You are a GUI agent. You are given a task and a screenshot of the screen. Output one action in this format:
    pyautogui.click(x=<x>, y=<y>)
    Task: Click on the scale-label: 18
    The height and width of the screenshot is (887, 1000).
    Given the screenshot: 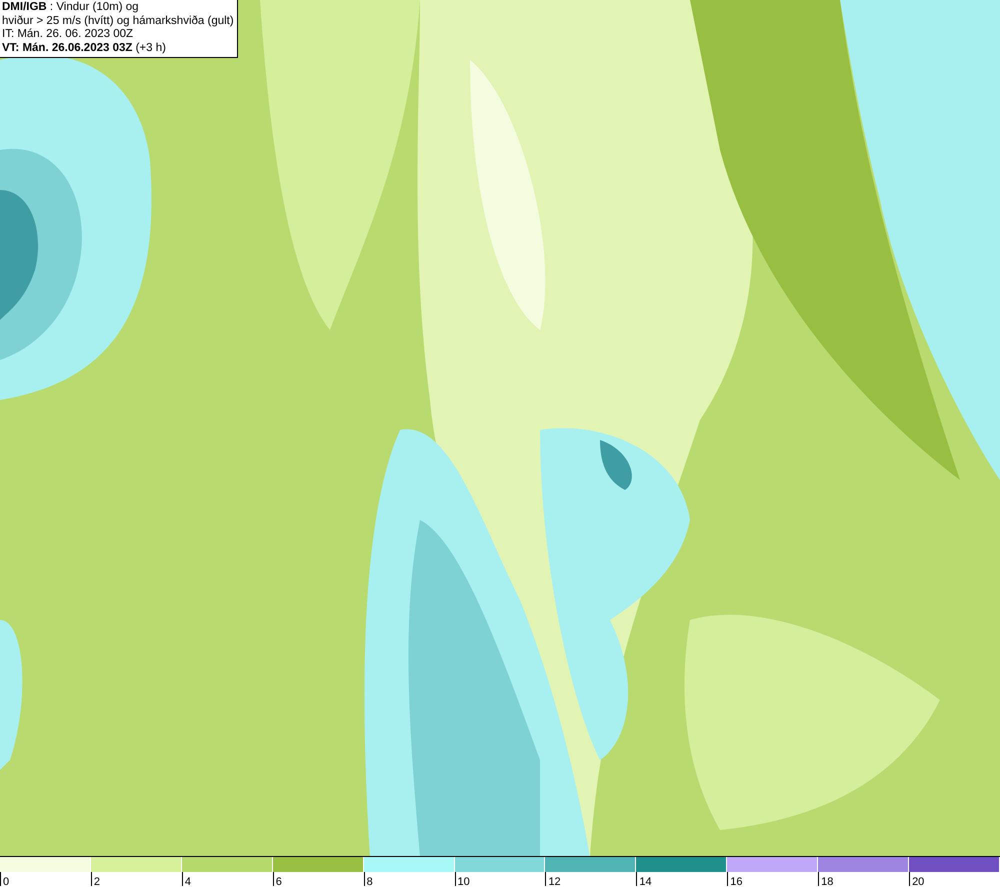 What is the action you would take?
    pyautogui.click(x=827, y=881)
    